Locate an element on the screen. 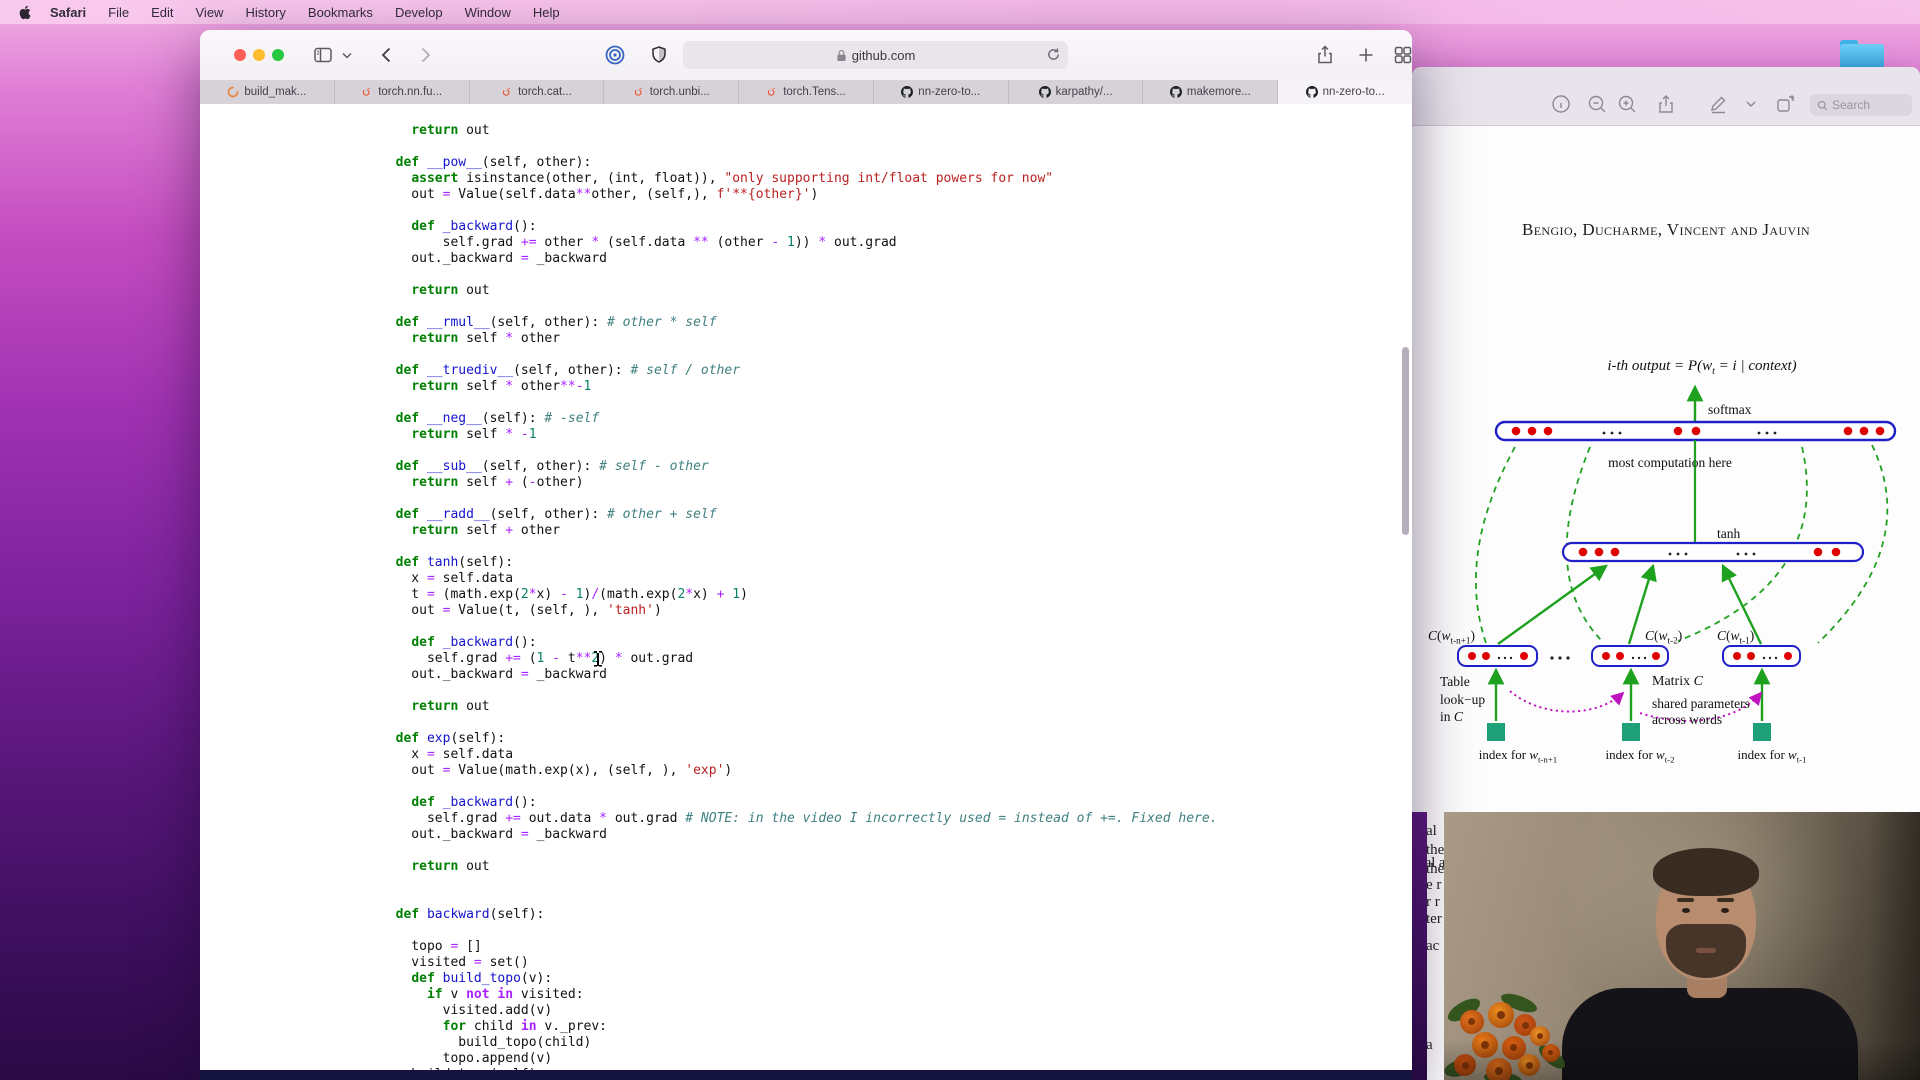 This screenshot has width=1920, height=1080. pdf-search-field: Search is located at coordinates (1861, 105).